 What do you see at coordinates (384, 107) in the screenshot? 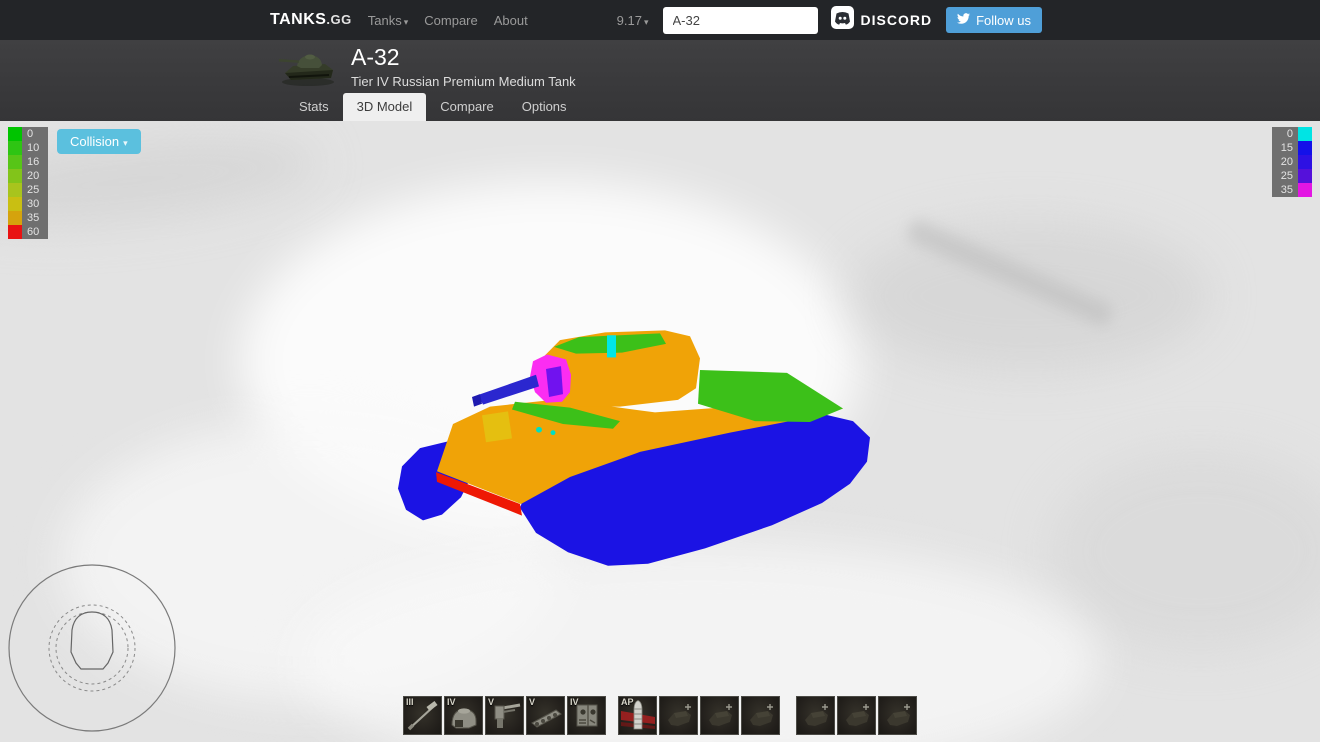
I see `tab-3d-model: 3D Model` at bounding box center [384, 107].